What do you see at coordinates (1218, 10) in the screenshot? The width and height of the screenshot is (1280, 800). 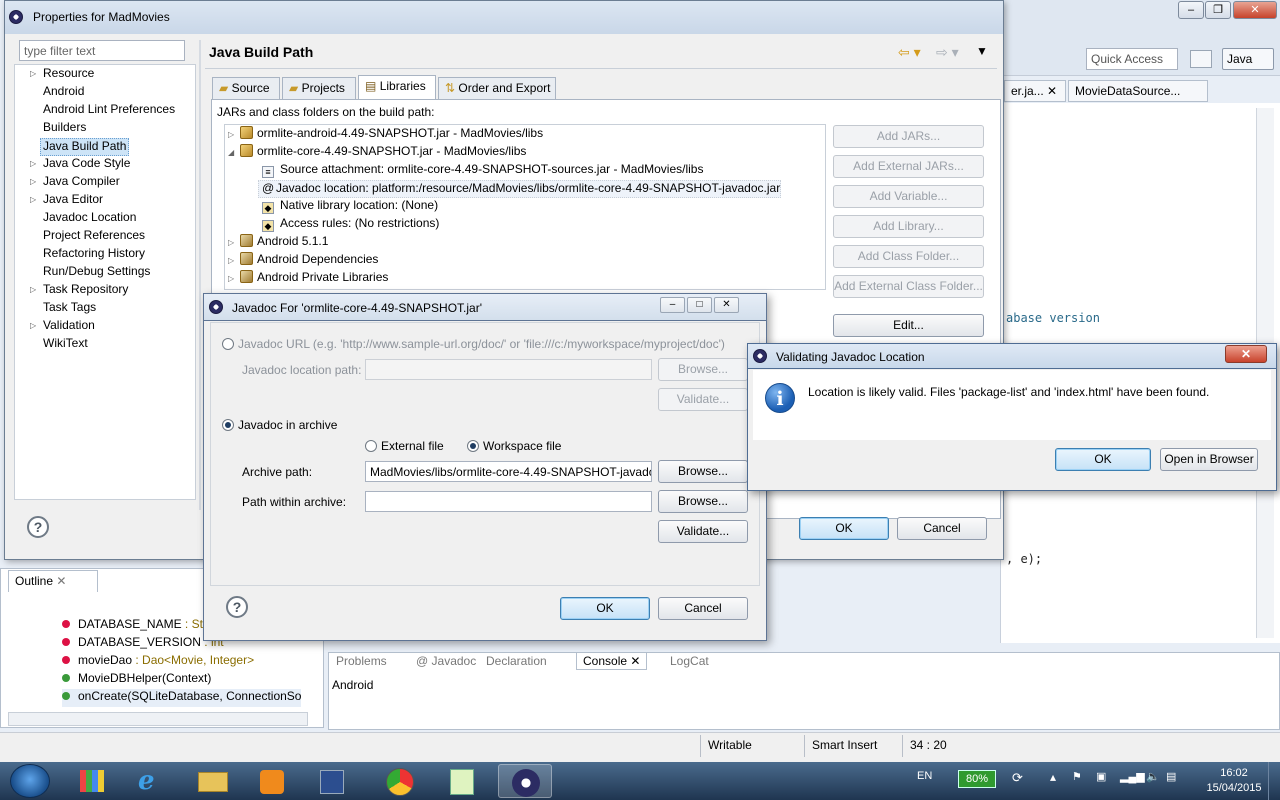 I see `restore-icon: ❐` at bounding box center [1218, 10].